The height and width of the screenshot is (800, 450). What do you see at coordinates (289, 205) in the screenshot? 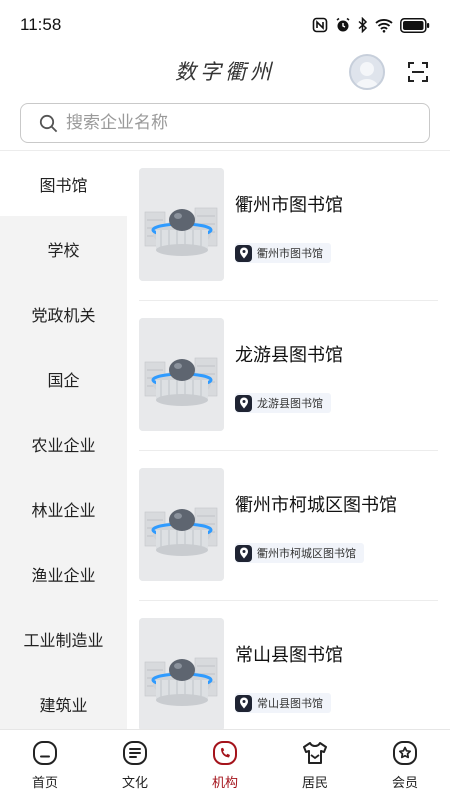
I see `institution-name: 衢州市图书馆` at bounding box center [289, 205].